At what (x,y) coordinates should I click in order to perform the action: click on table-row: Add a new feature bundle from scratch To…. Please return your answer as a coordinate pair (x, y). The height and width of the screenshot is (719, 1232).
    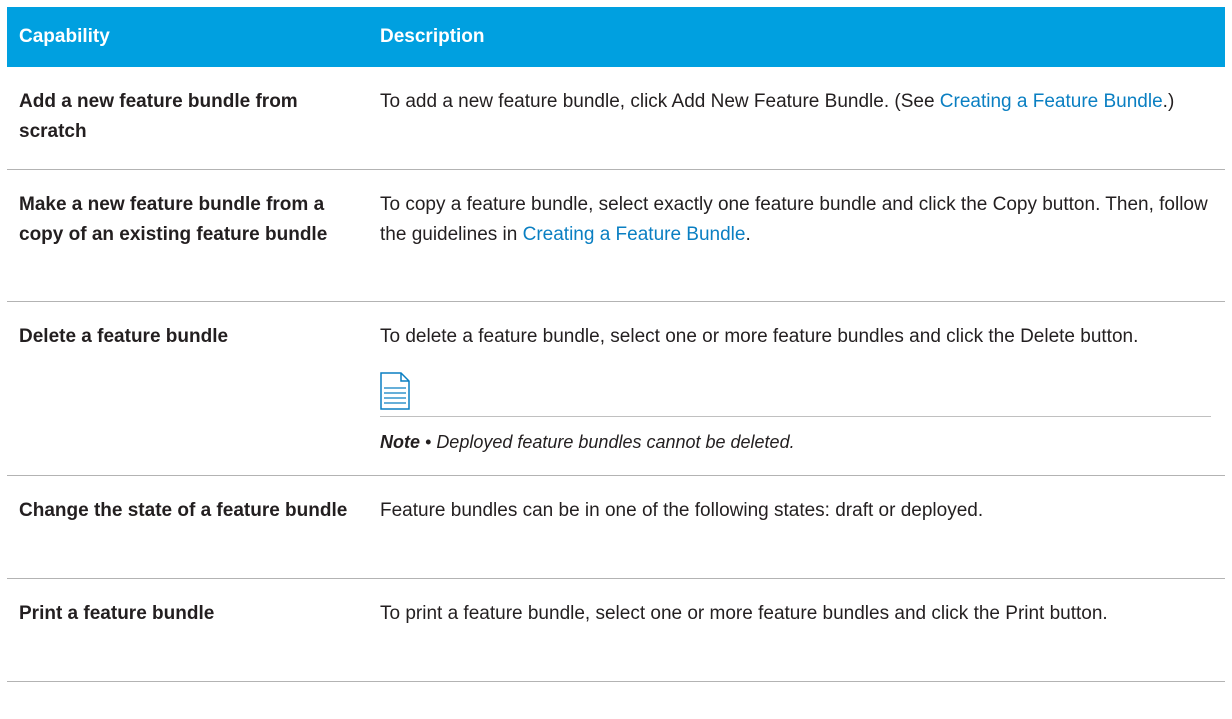
    Looking at the image, I should click on (616, 118).